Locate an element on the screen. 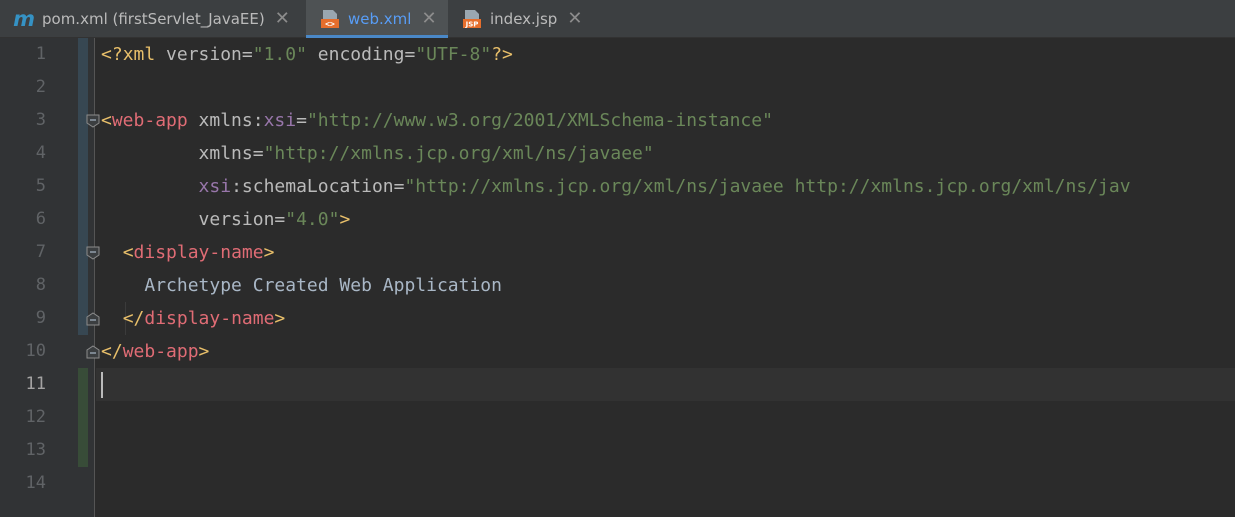 The height and width of the screenshot is (517, 1235). tab-pom-xml: m pom.xml (firstServlet_JavaEE) ✕ is located at coordinates (153, 18).